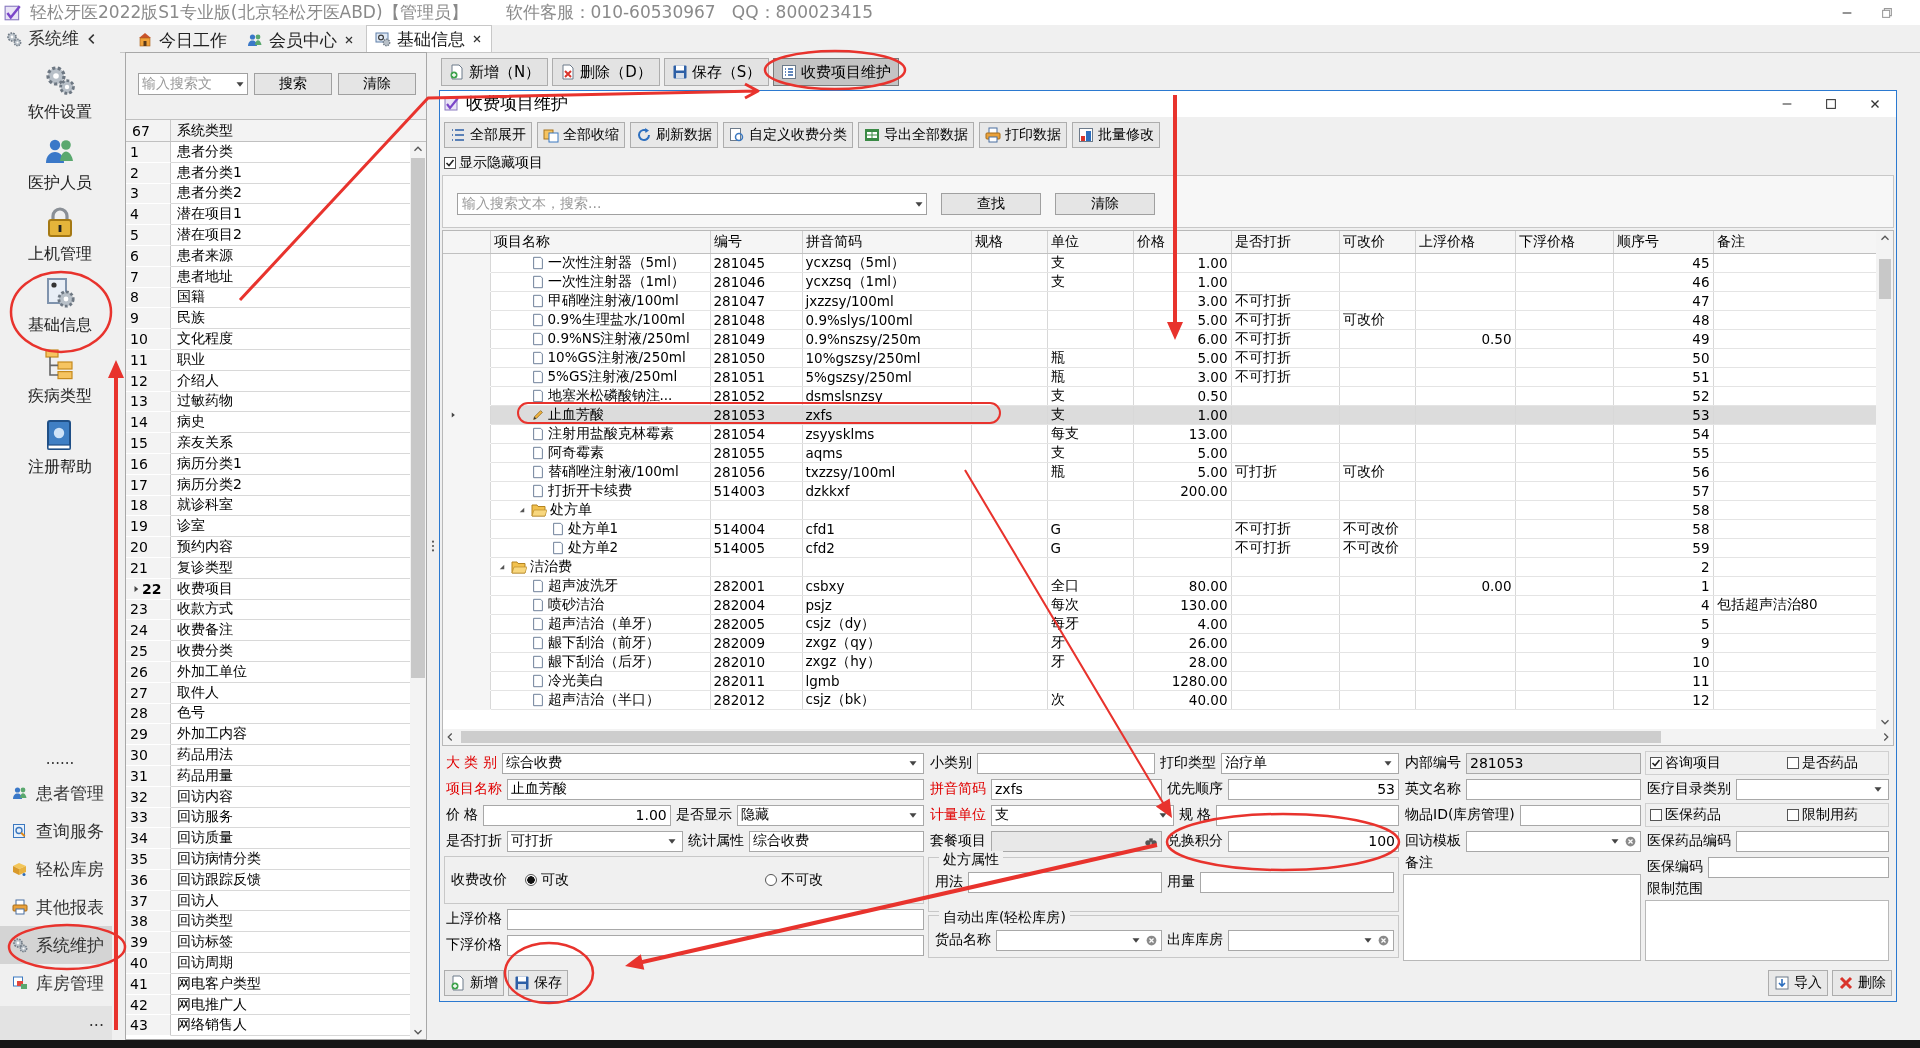 The height and width of the screenshot is (1048, 1920). I want to click on table-row: 喷砂洁治 282004 psjz 每次 130.00 4 包括超声洁治80, so click(1159, 605).